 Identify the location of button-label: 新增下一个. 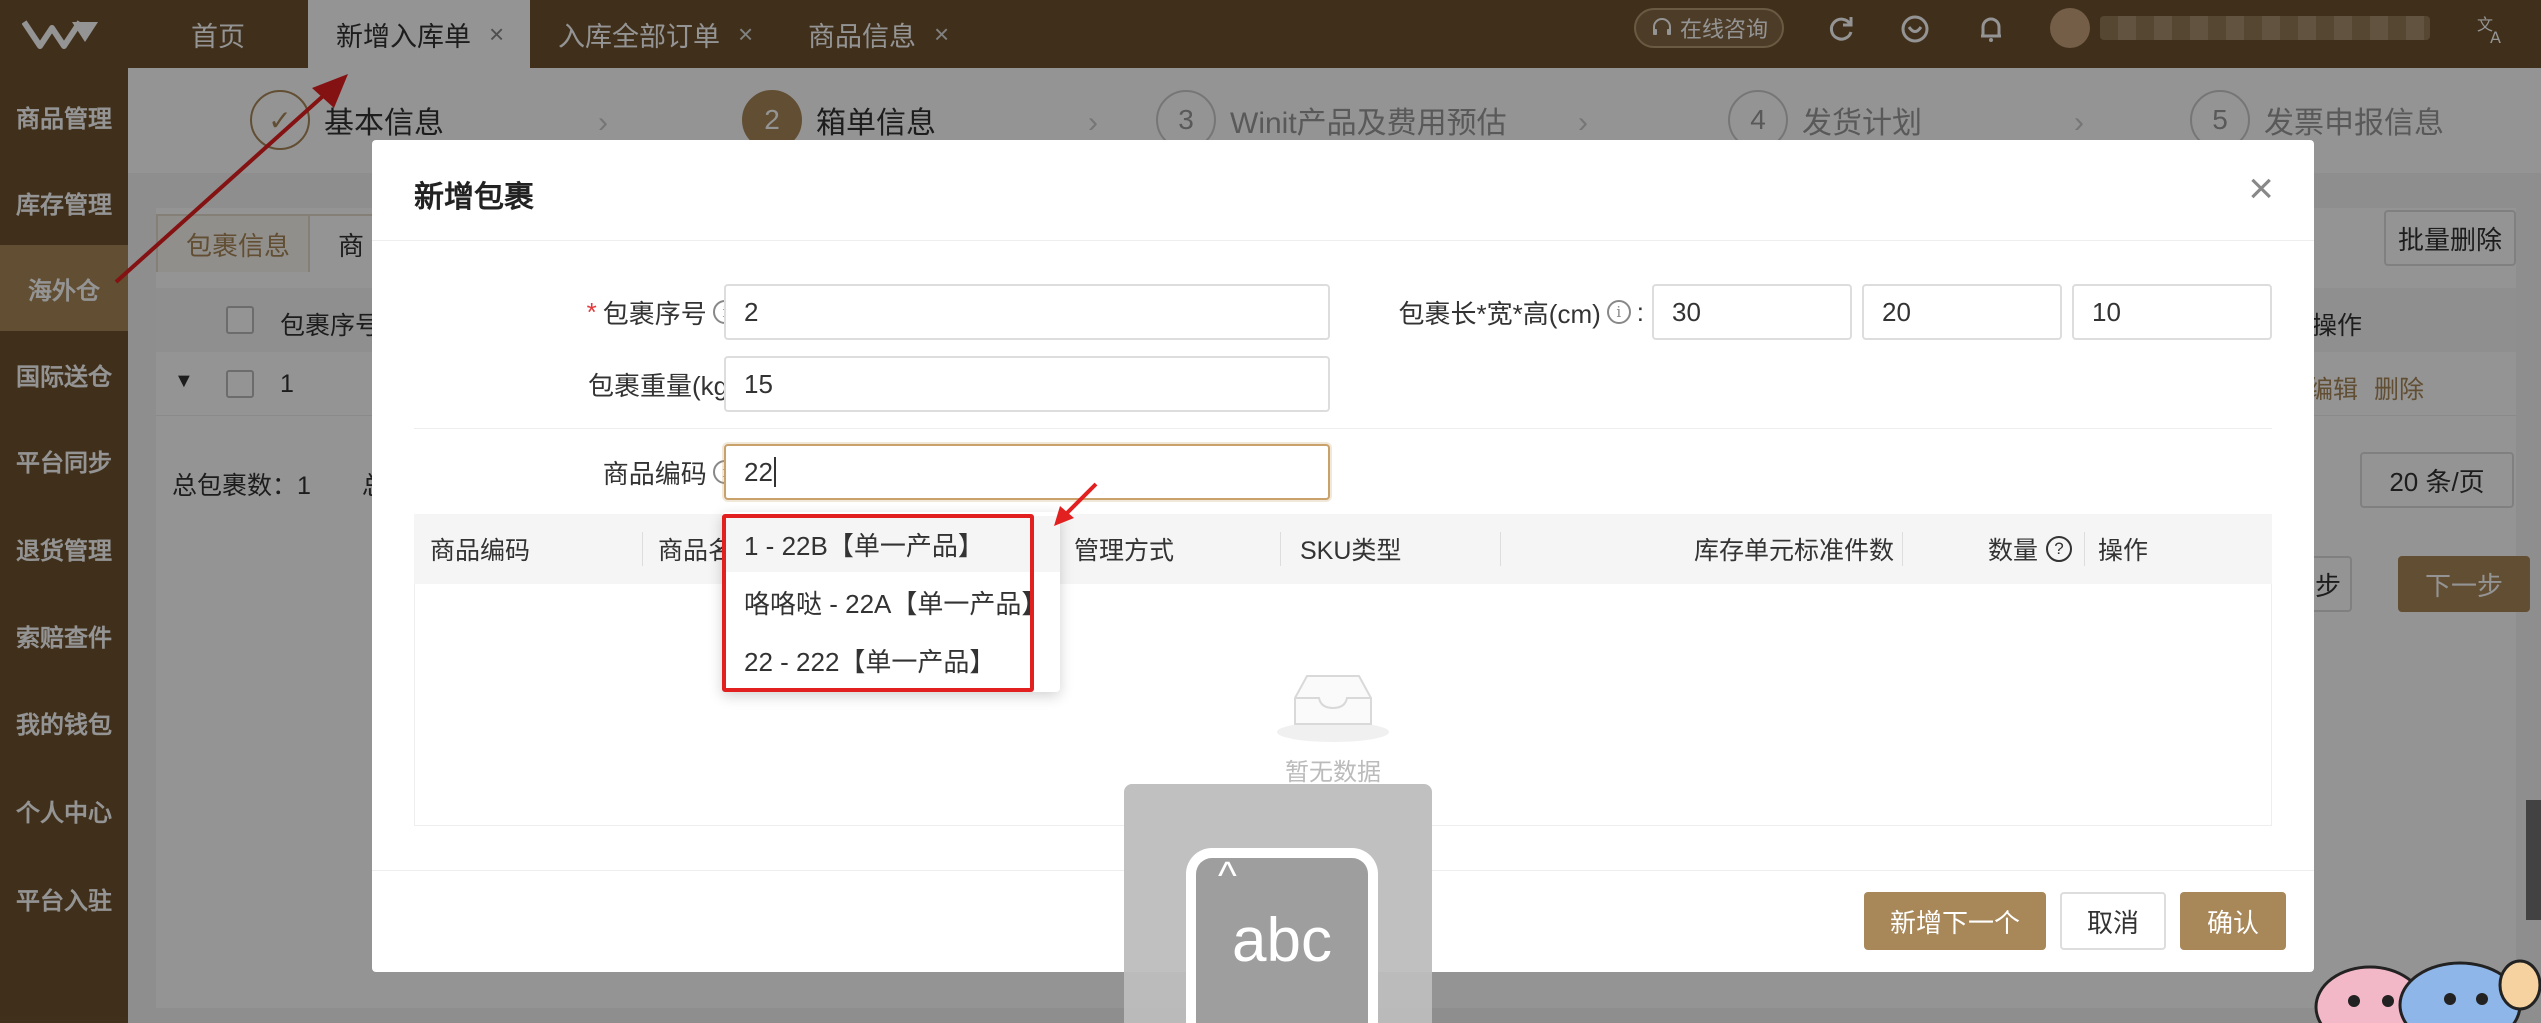
(1954, 922).